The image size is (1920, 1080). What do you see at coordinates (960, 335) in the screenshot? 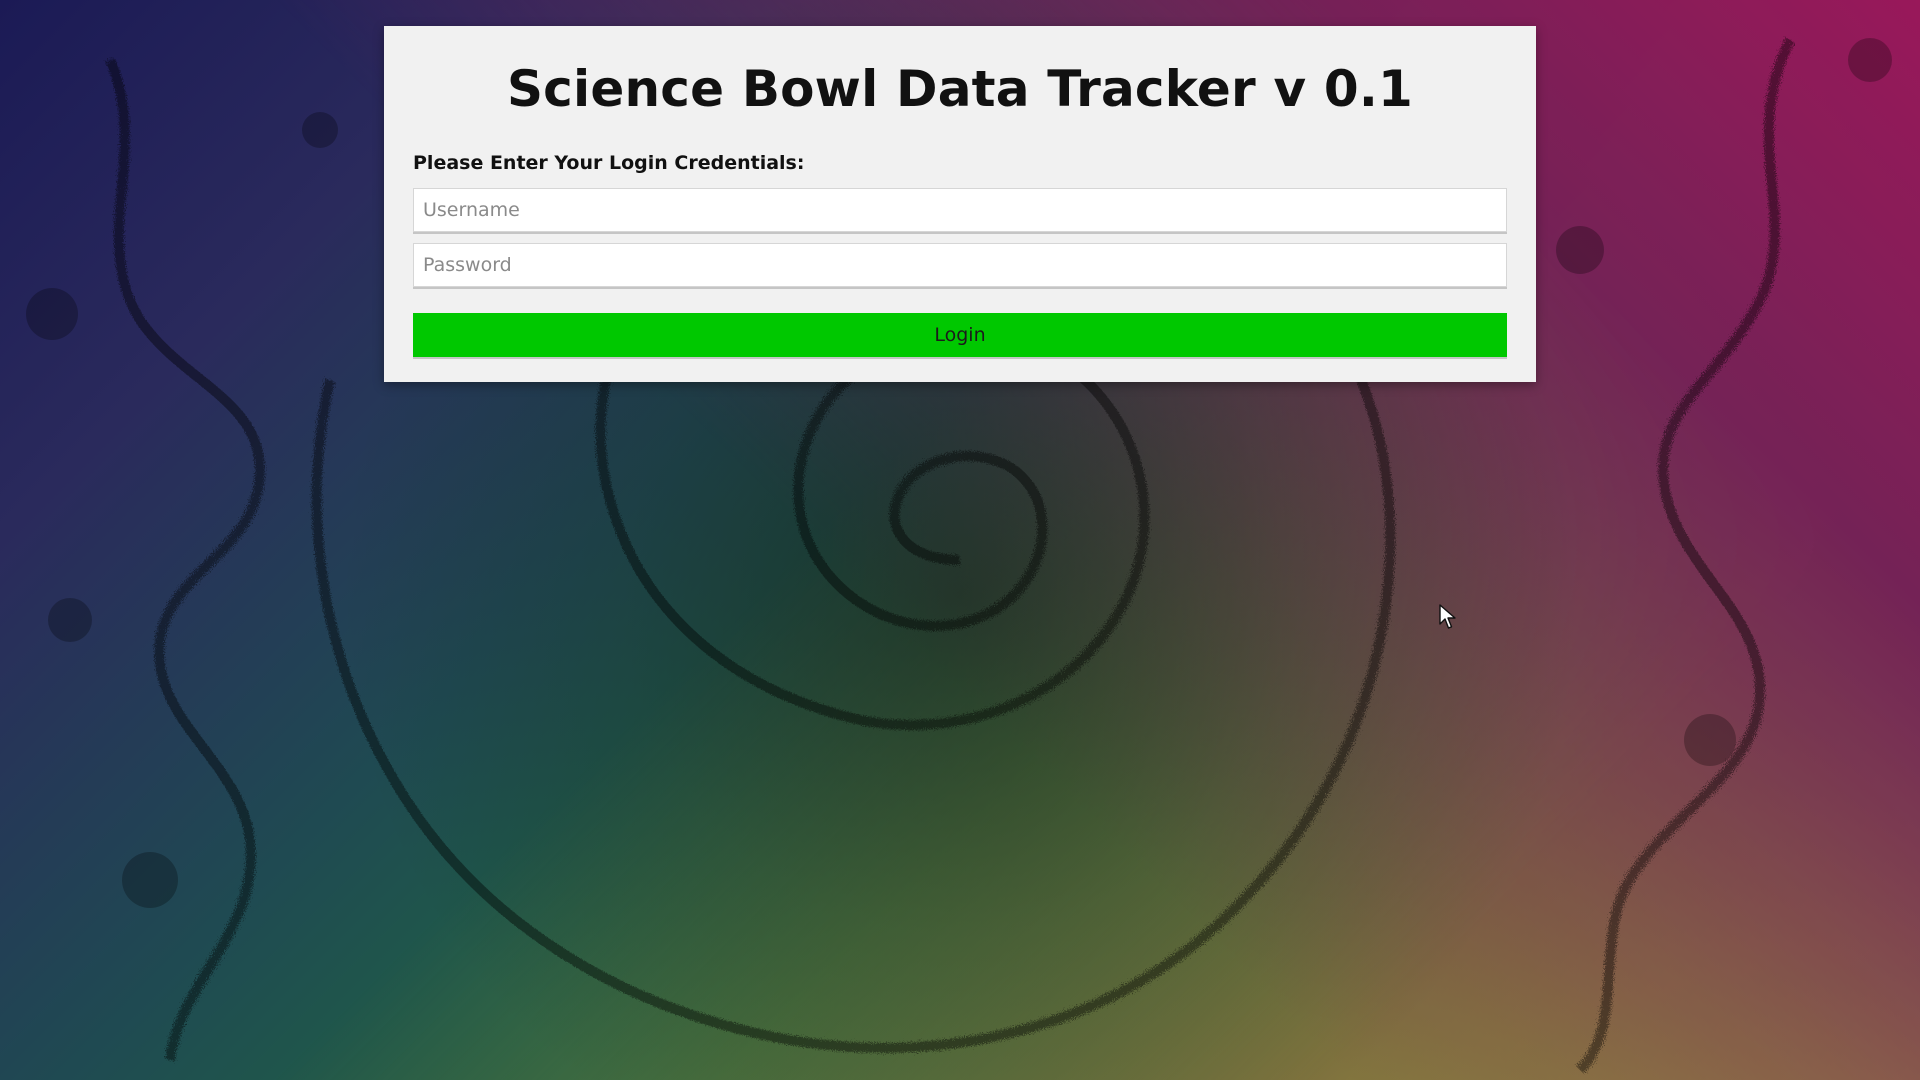
I see `login-button: Login` at bounding box center [960, 335].